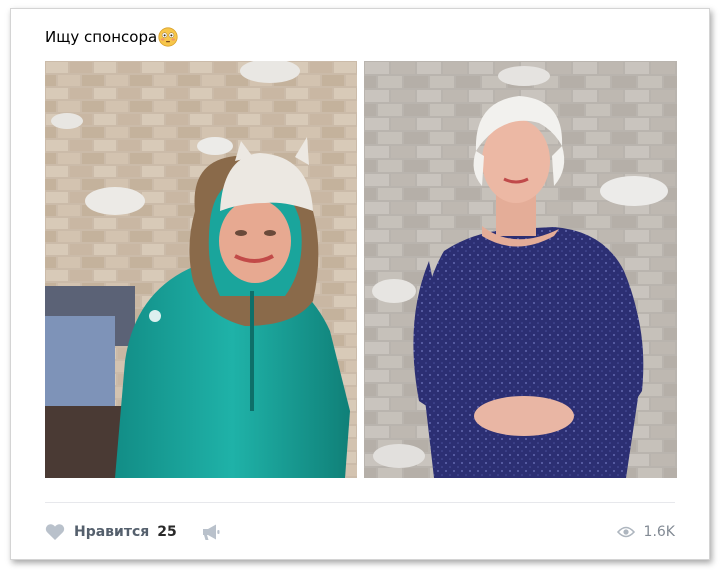 Image resolution: width=720 pixels, height=570 pixels. What do you see at coordinates (360, 532) in the screenshot?
I see `post-action-bar: Нравится 25 1.6K` at bounding box center [360, 532].